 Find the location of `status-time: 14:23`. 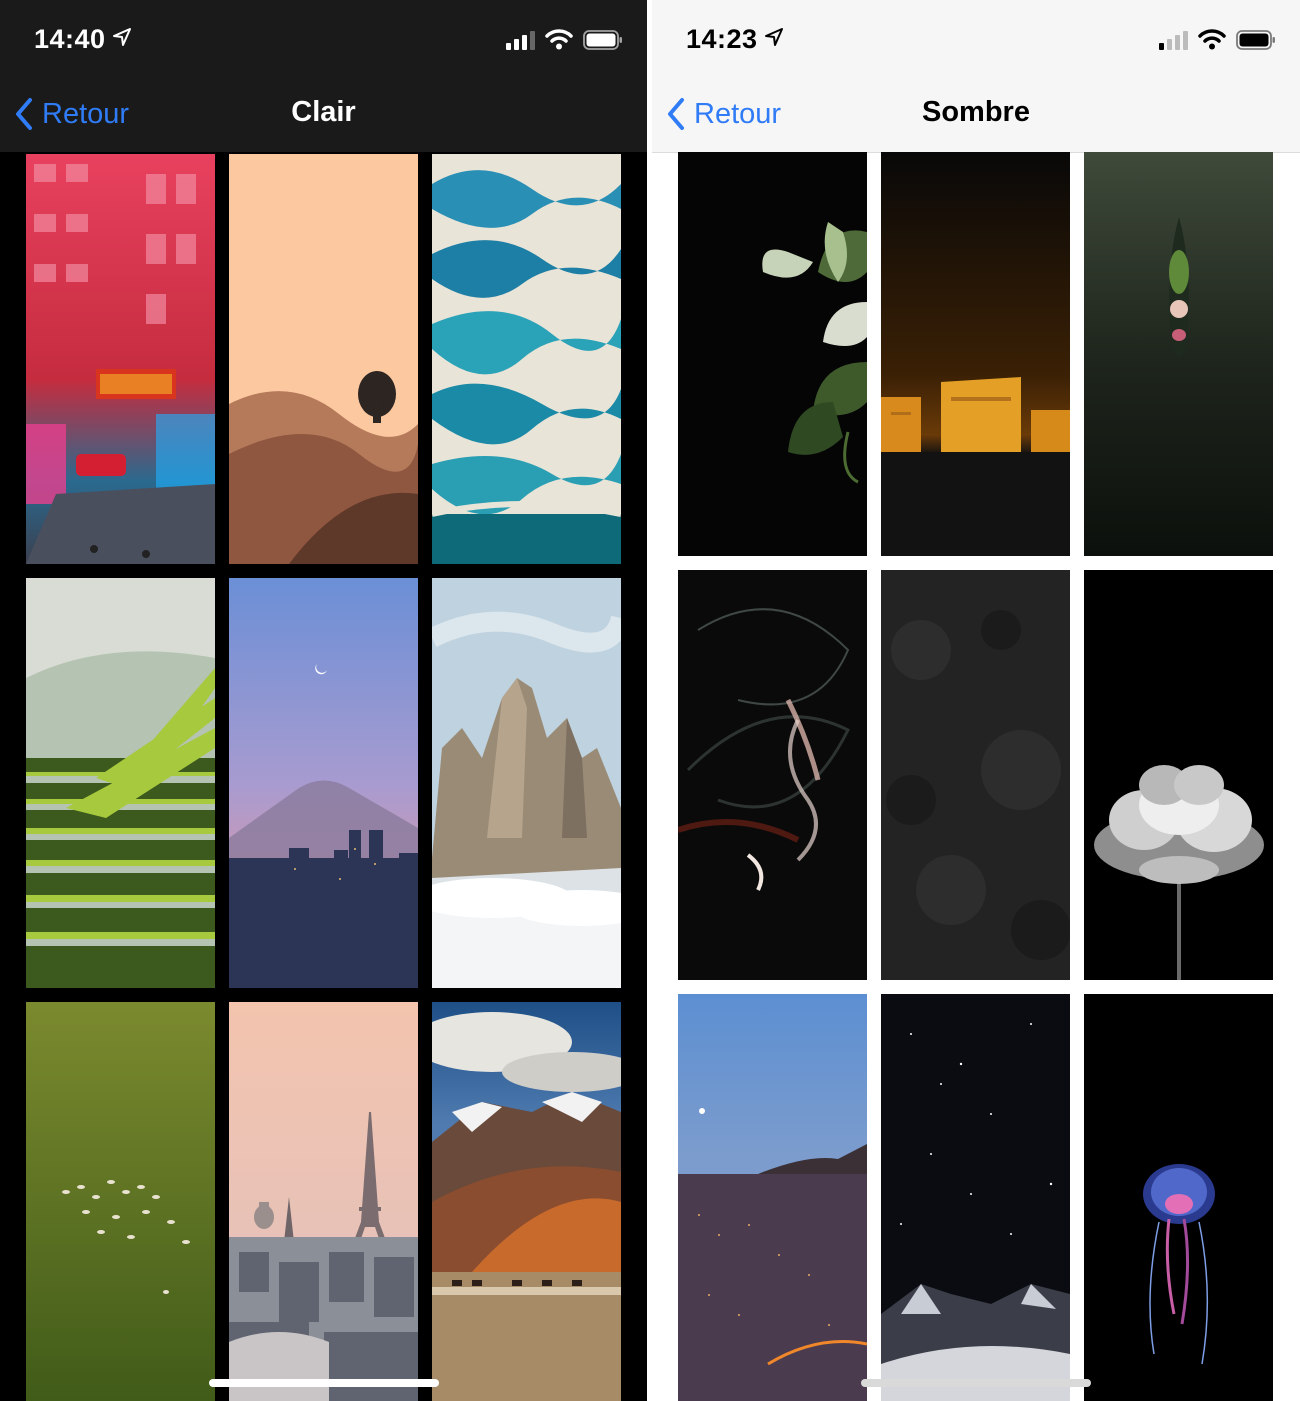

status-time: 14:23 is located at coordinates (735, 39).